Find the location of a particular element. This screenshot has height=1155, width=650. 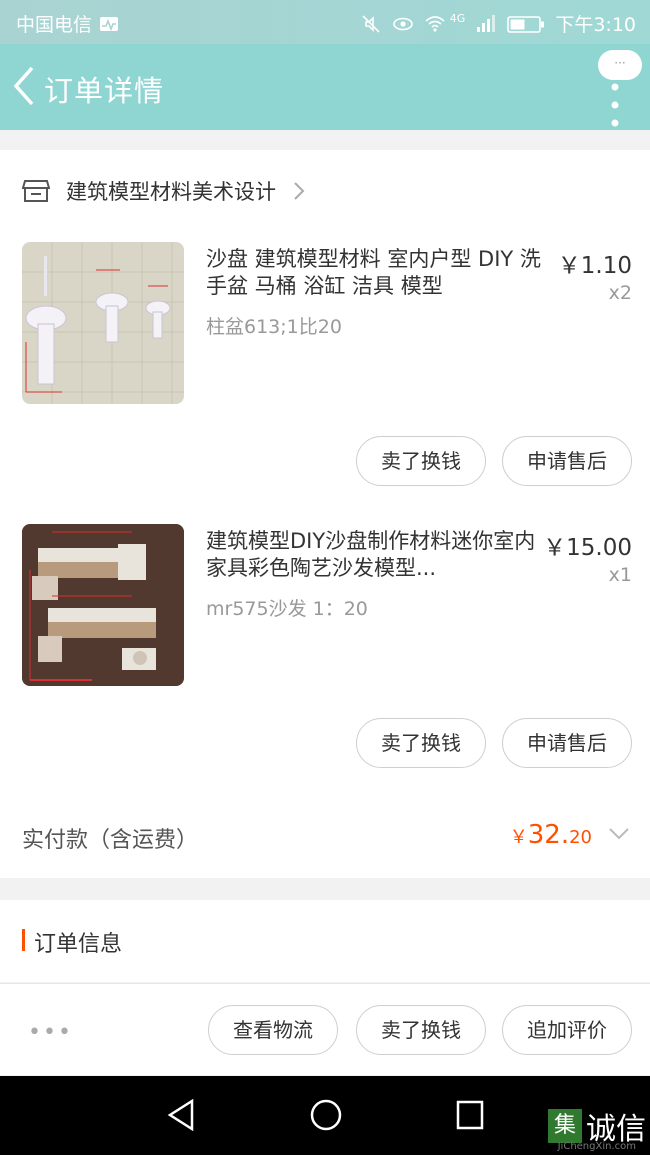

network-type: 4G is located at coordinates (457, 18).